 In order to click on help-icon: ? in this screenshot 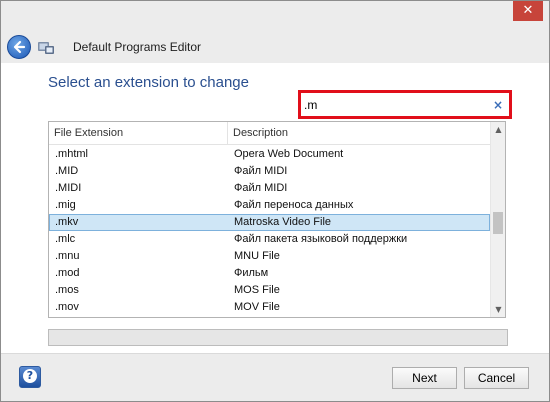, I will do `click(30, 376)`.